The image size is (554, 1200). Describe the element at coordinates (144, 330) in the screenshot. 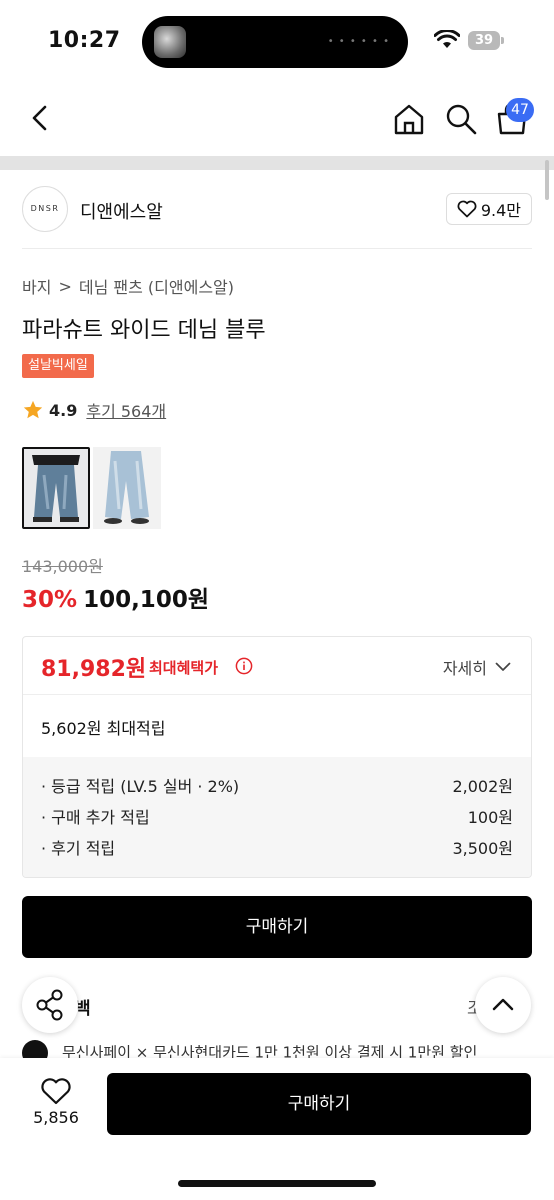

I see `product-title: 파라슈트 와이드 데님 블루` at that location.